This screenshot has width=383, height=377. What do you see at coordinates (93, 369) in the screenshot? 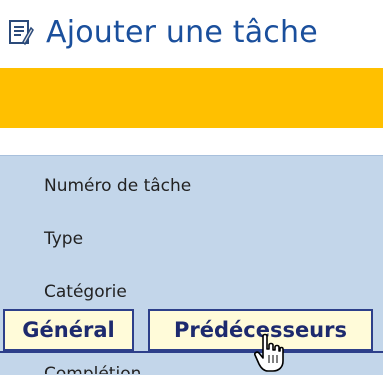
I see `field-label-partial: Complétion` at bounding box center [93, 369].